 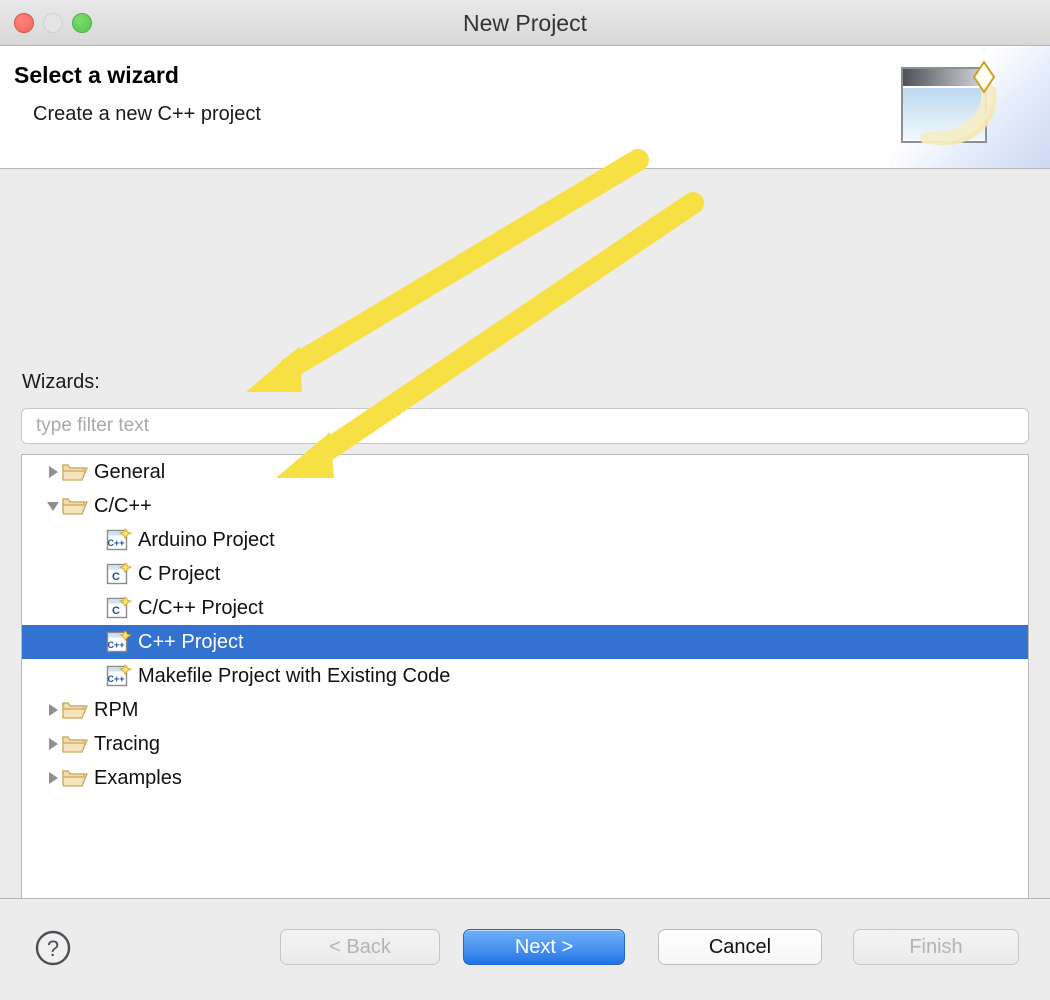 I want to click on dialog-footer: ? < Back Next > Cancel Finish, so click(x=525, y=949).